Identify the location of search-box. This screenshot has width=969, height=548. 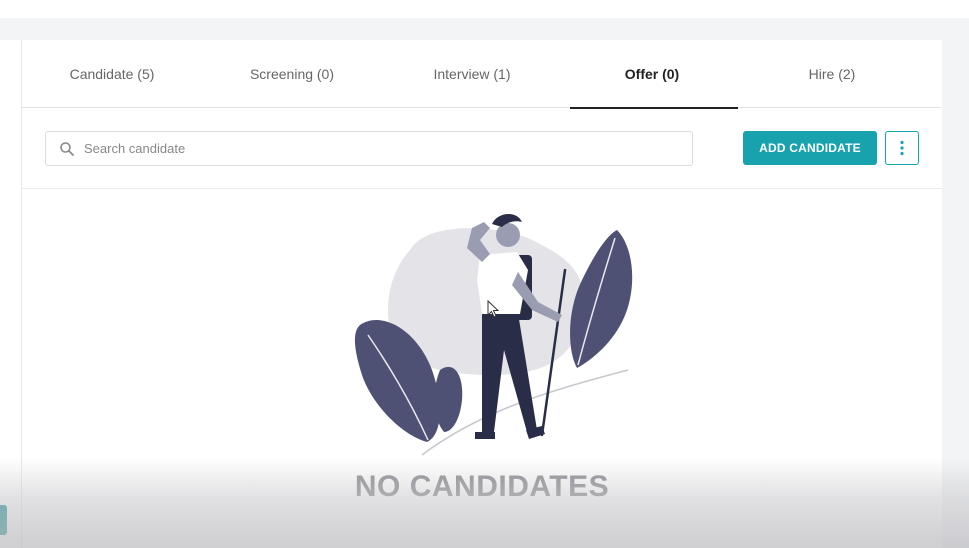
(369, 148).